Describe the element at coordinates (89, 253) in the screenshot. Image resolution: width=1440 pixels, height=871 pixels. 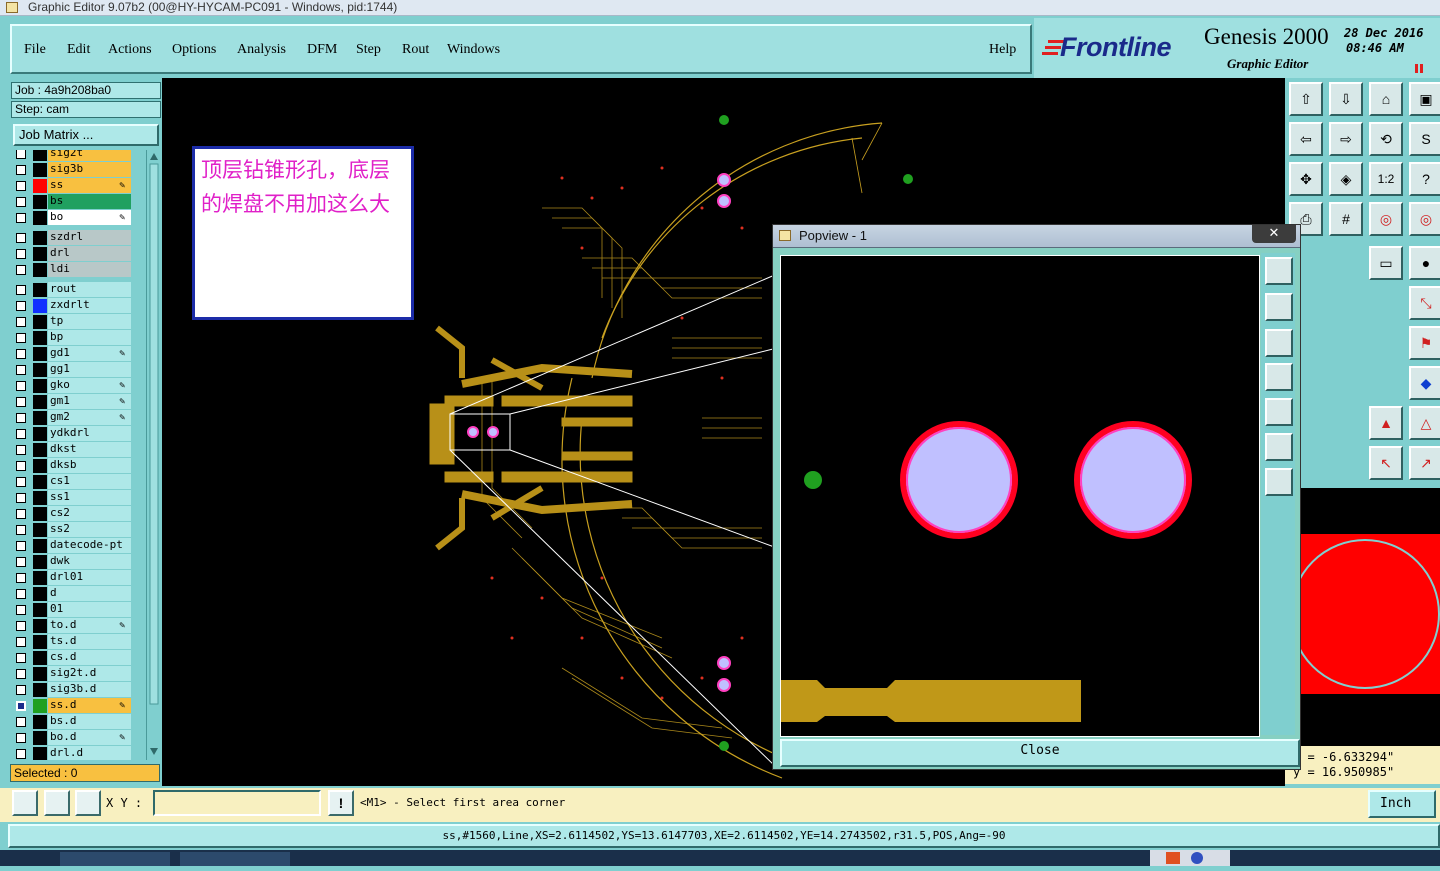
I see `layer-name: drl` at that location.